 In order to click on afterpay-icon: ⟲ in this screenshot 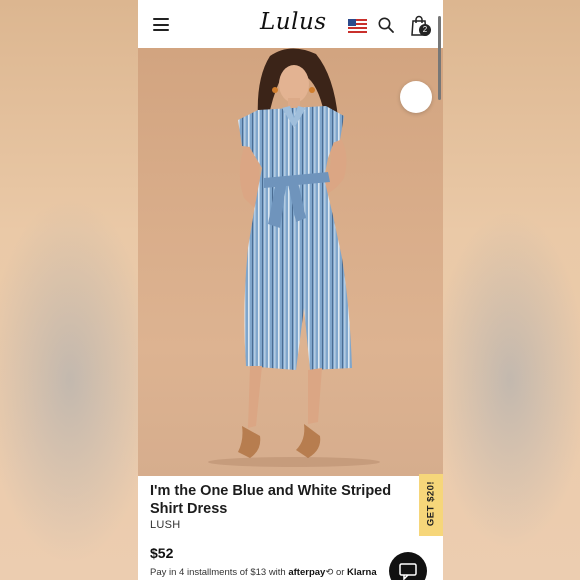, I will do `click(329, 572)`.